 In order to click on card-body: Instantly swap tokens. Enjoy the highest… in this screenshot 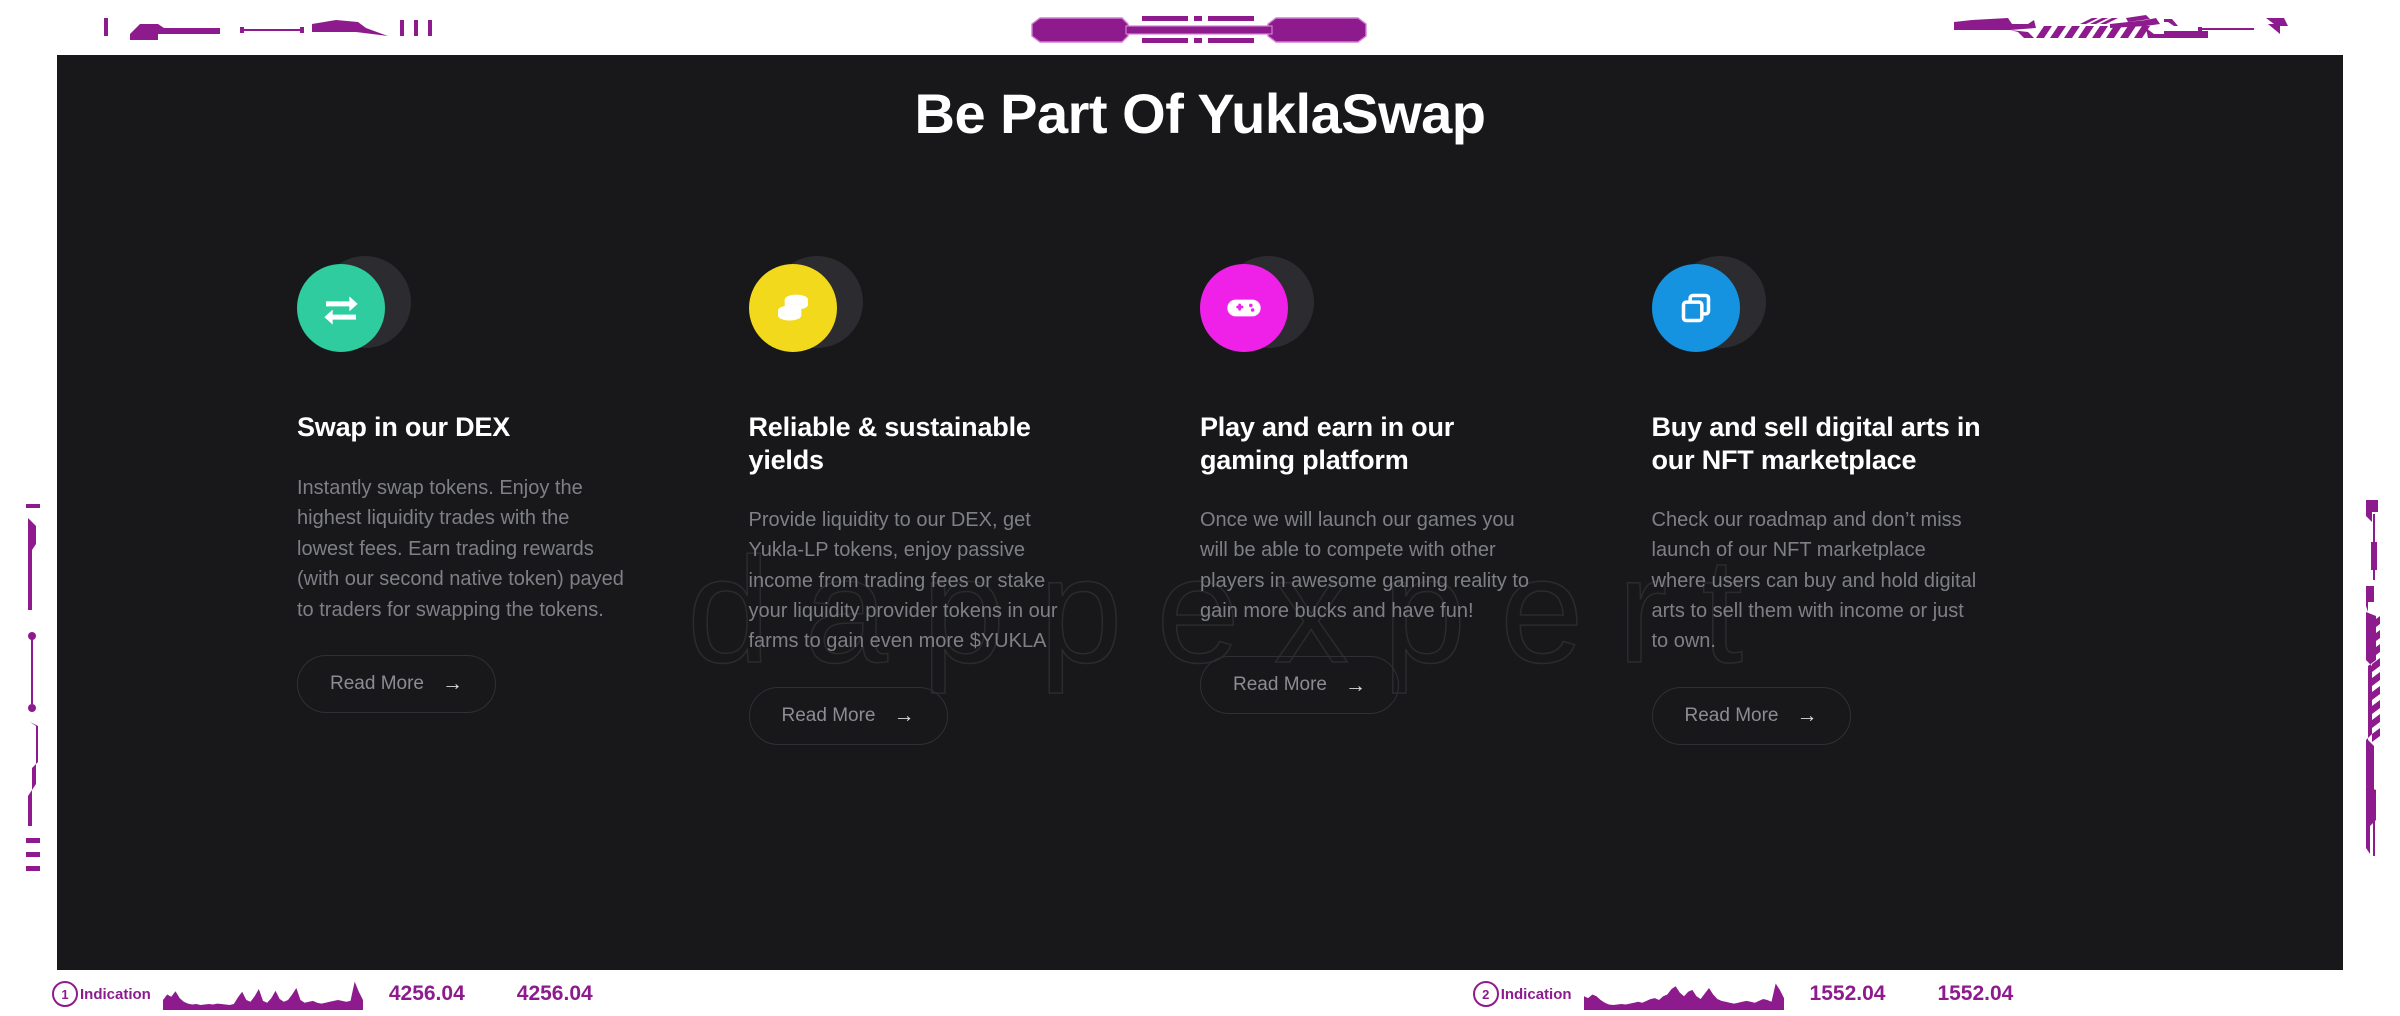, I will do `click(460, 549)`.